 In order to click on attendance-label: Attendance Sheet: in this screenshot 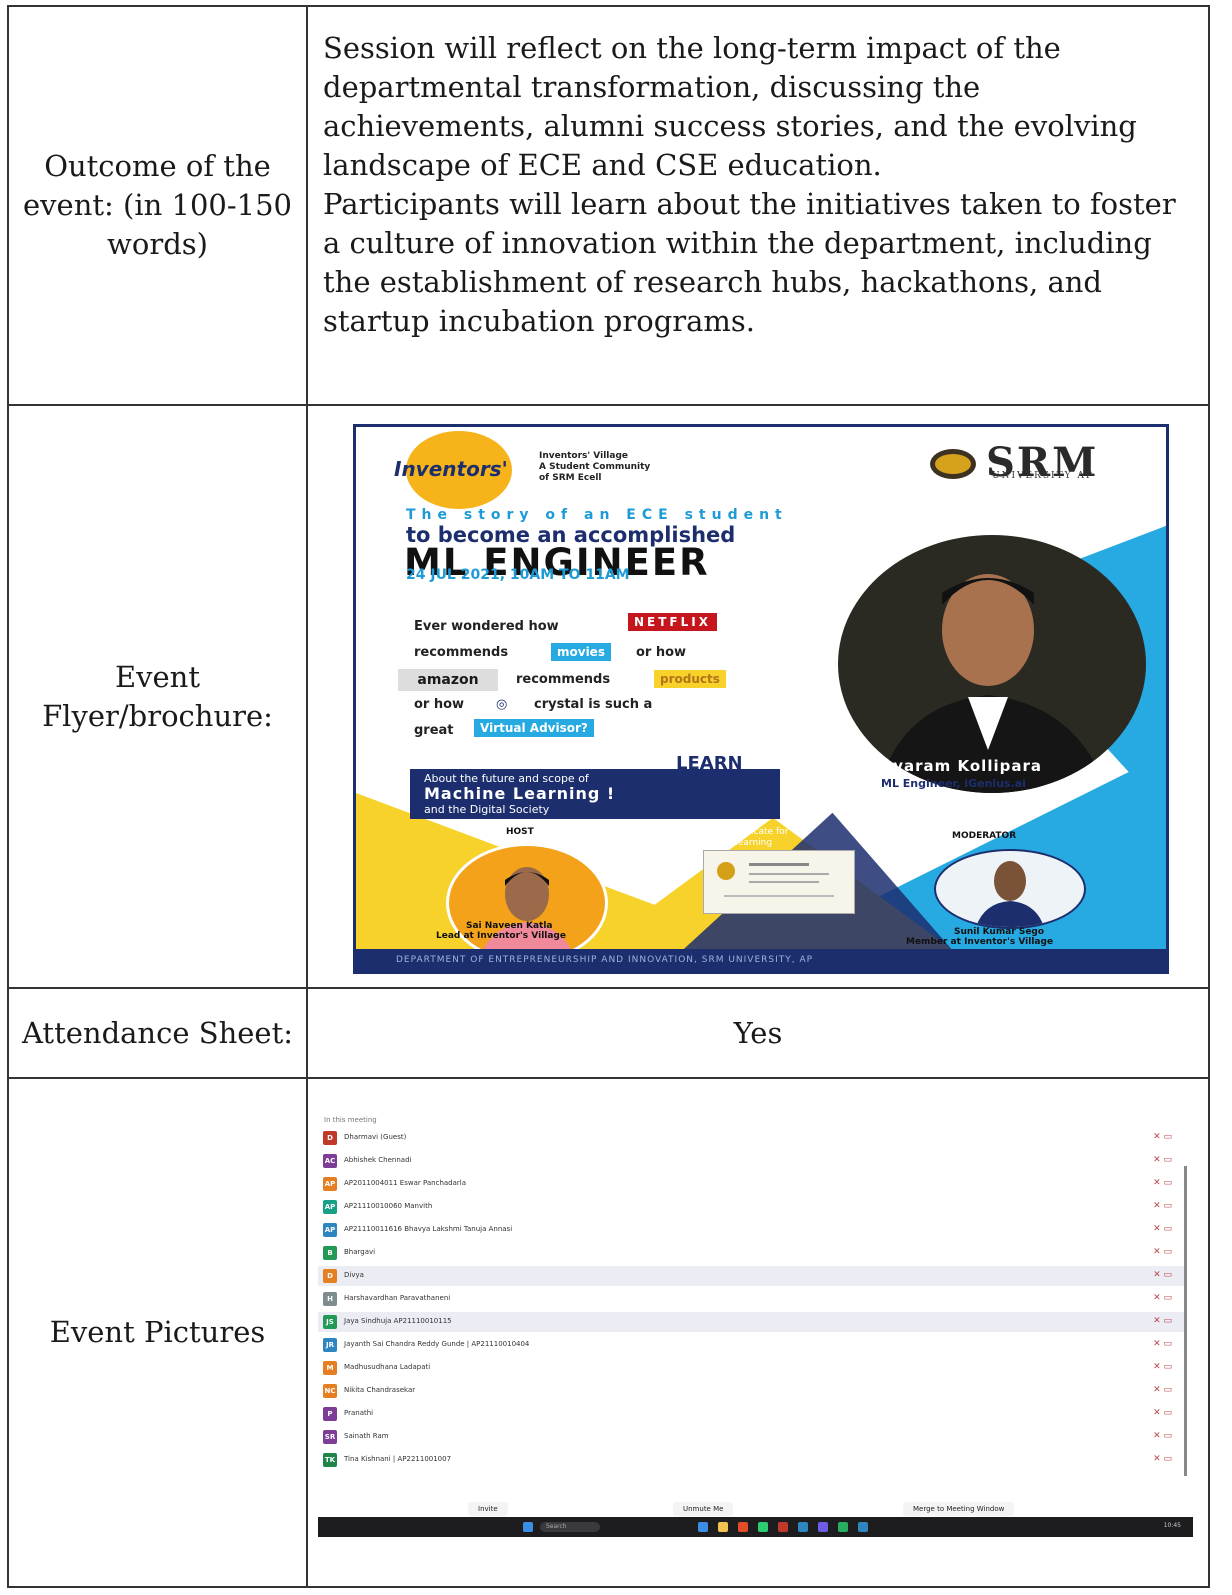, I will do `click(157, 1032)`.